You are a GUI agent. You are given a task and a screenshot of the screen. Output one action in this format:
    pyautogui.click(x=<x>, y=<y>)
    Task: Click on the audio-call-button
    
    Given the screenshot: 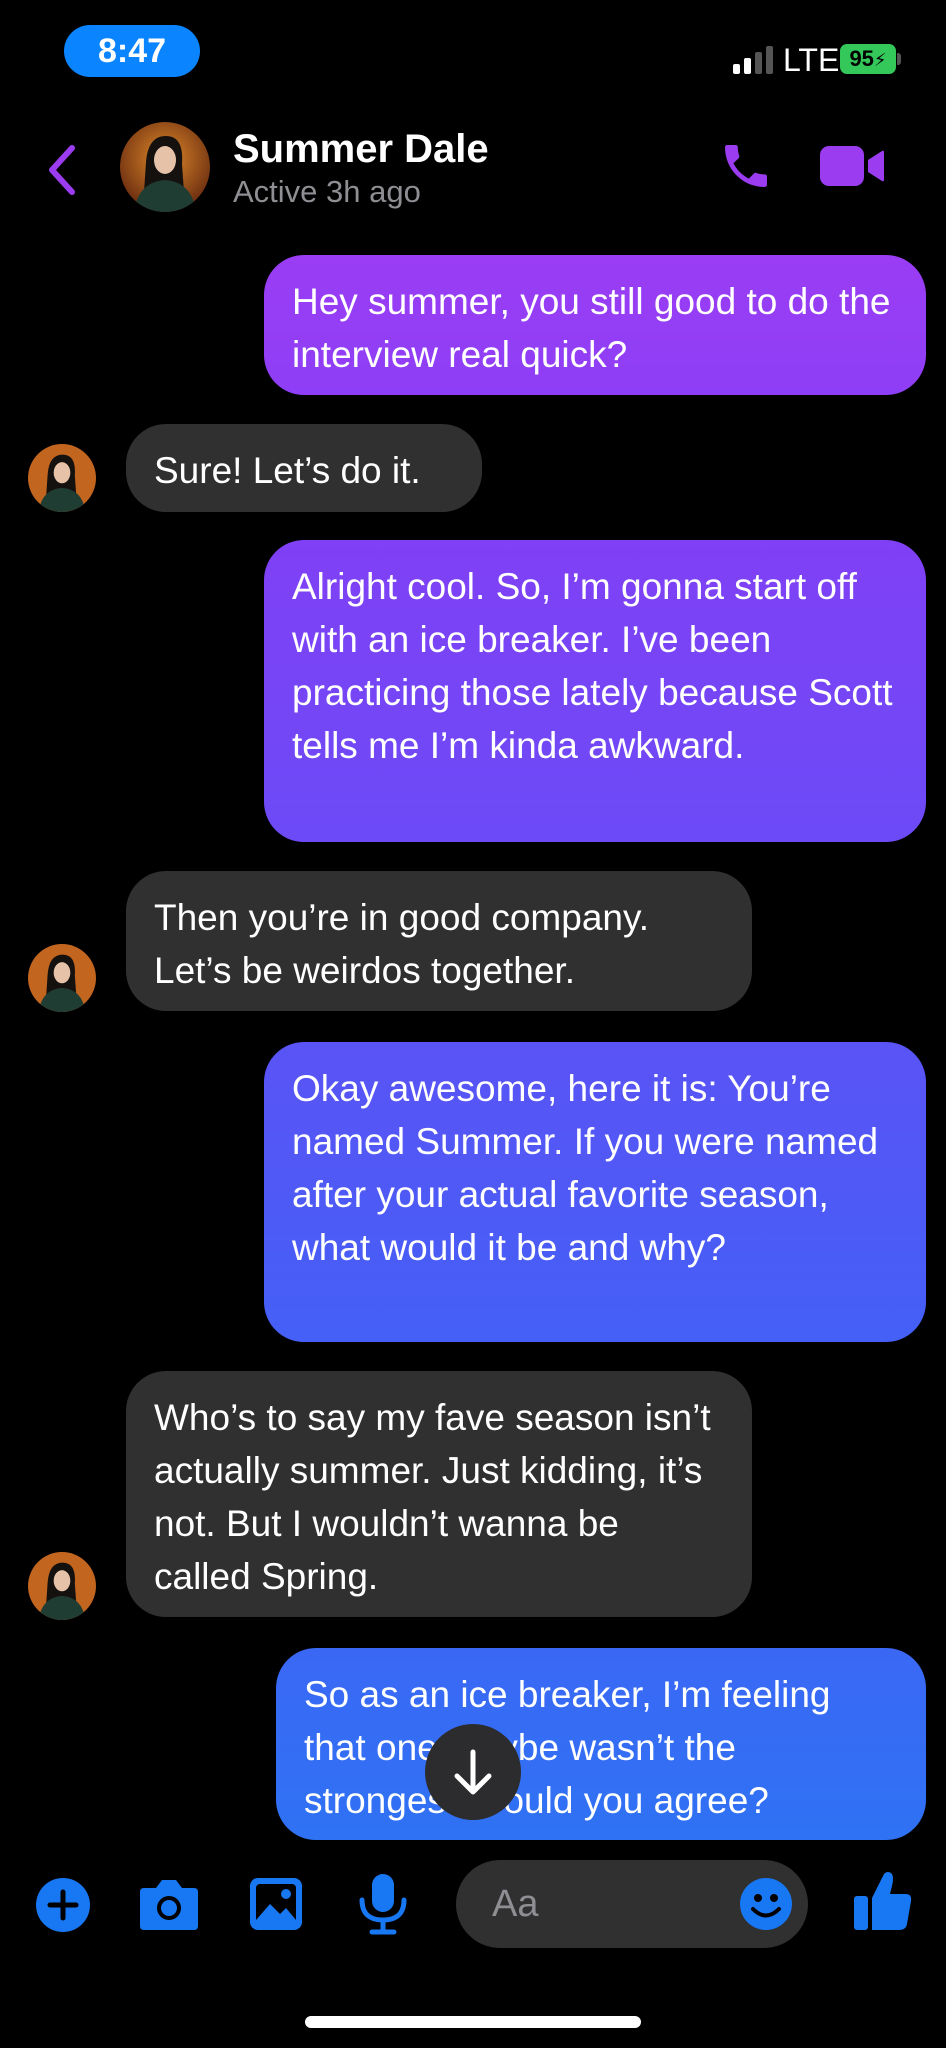 What is the action you would take?
    pyautogui.click(x=746, y=166)
    